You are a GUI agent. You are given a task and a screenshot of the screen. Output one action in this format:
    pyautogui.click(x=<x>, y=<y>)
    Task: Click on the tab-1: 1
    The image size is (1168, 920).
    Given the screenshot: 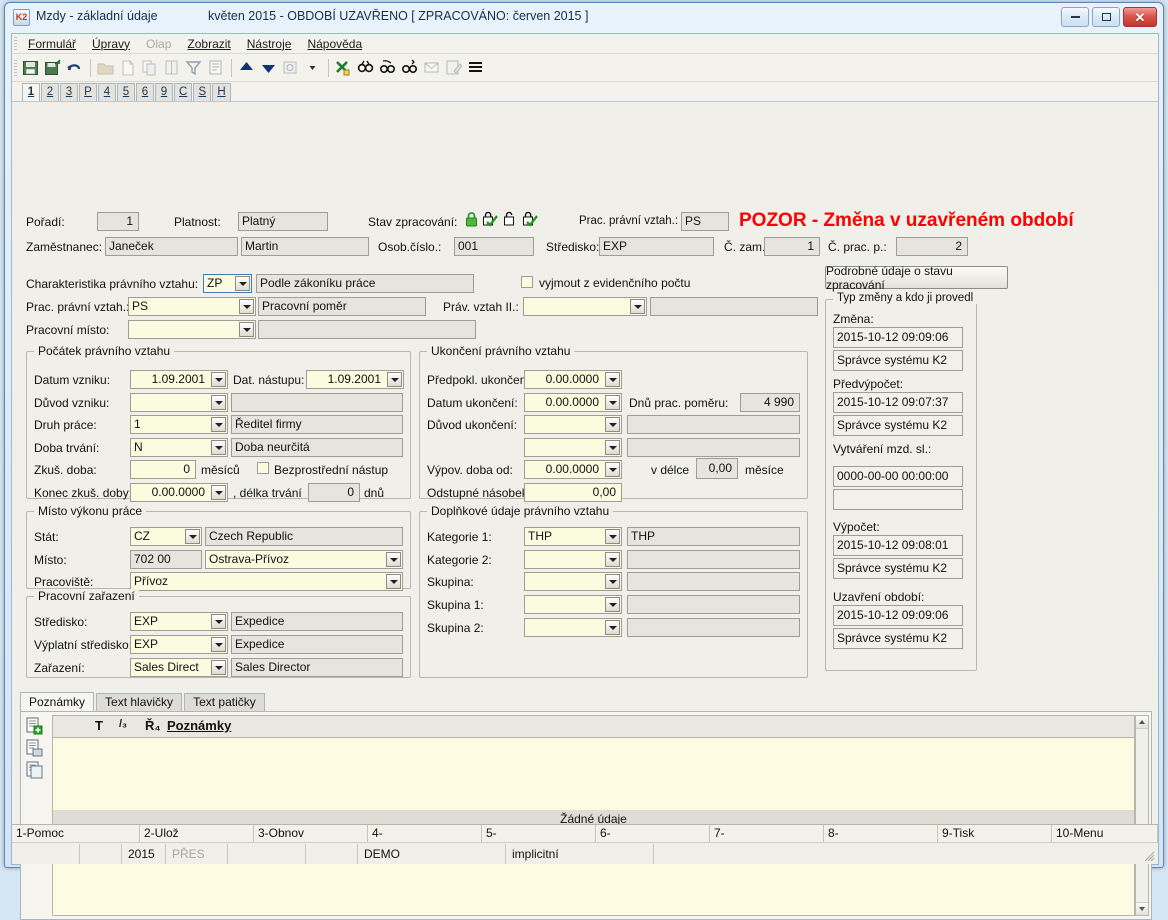 What is the action you would take?
    pyautogui.click(x=31, y=92)
    